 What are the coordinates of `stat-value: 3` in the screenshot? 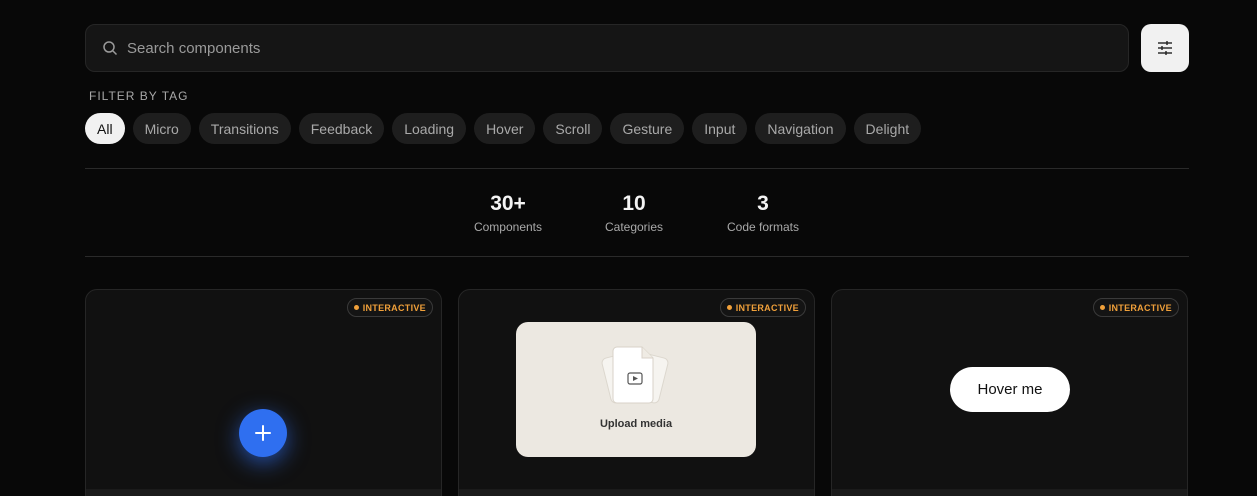 It's located at (763, 203).